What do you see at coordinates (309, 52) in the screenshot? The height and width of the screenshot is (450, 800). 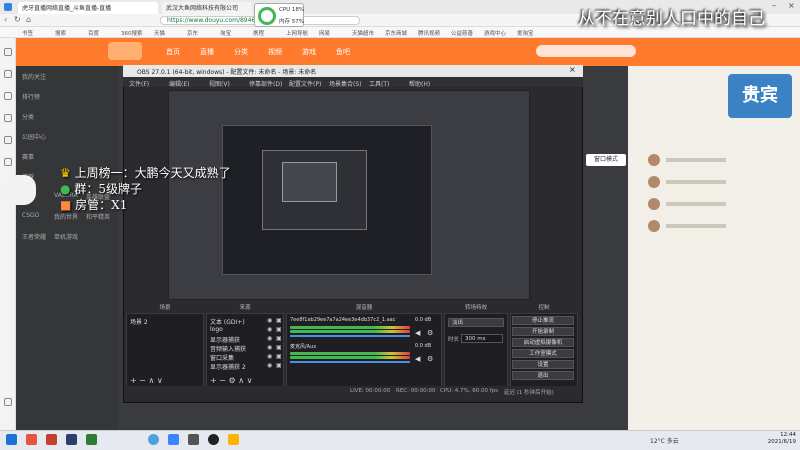 I see `nav-item: 游戏` at bounding box center [309, 52].